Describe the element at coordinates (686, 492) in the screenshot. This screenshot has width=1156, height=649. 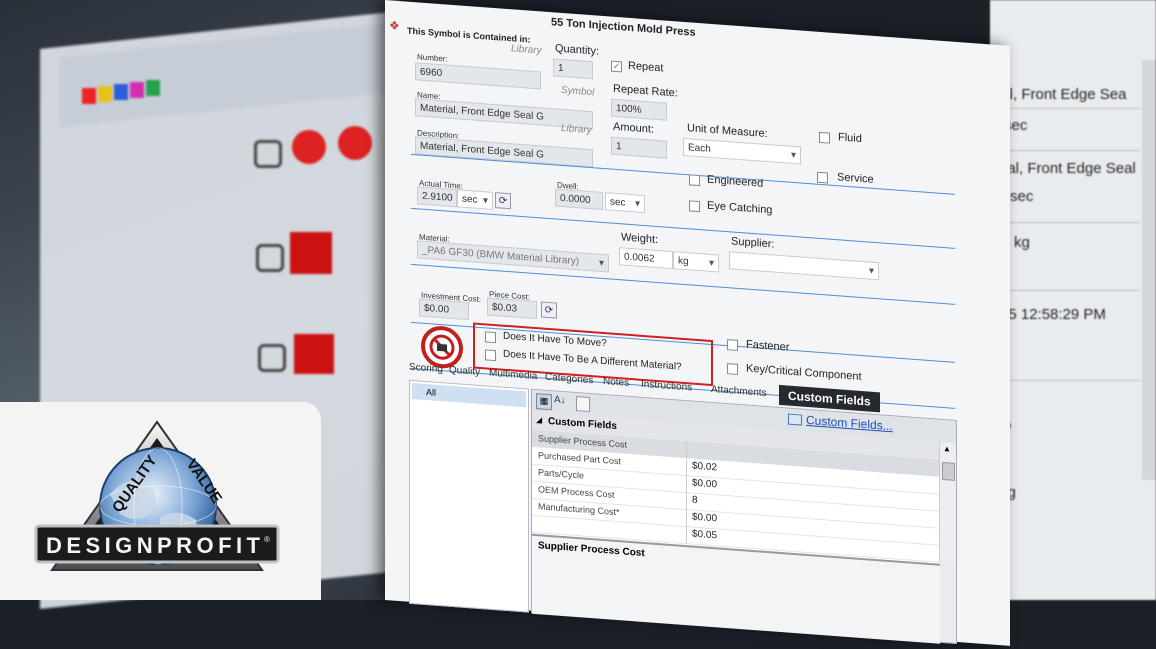
I see `grid-column-divider` at that location.